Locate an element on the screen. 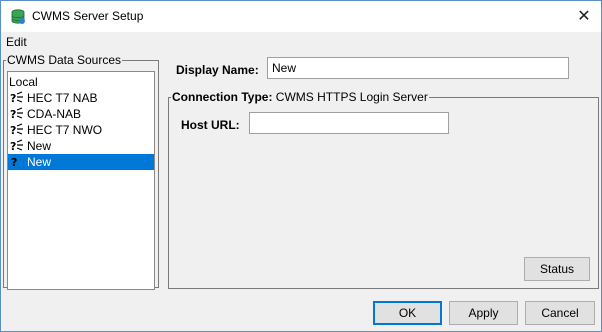  list-item-label: Local is located at coordinates (23, 82).